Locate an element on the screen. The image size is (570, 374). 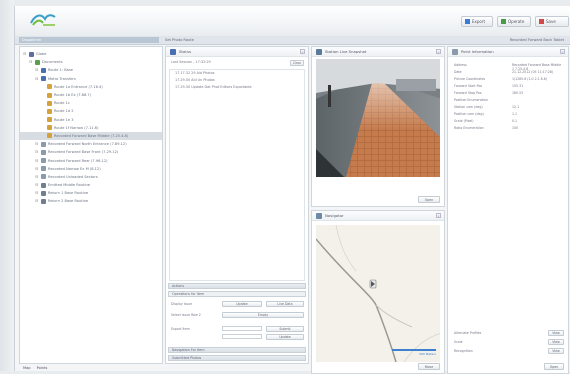
tree-item: ⊟ Route 1: Base is located at coordinates (91, 70).